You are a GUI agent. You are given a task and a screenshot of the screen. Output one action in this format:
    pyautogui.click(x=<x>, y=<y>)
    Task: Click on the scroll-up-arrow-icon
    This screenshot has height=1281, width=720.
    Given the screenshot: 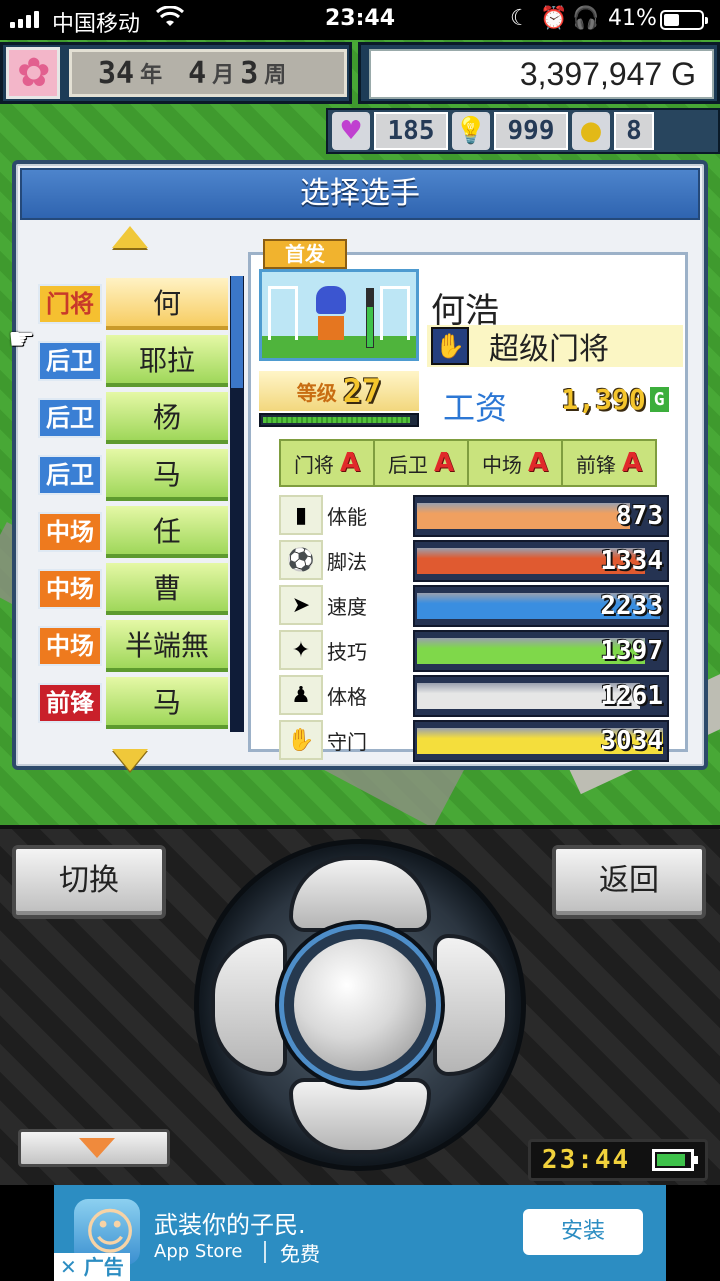 What is the action you would take?
    pyautogui.click(x=130, y=237)
    